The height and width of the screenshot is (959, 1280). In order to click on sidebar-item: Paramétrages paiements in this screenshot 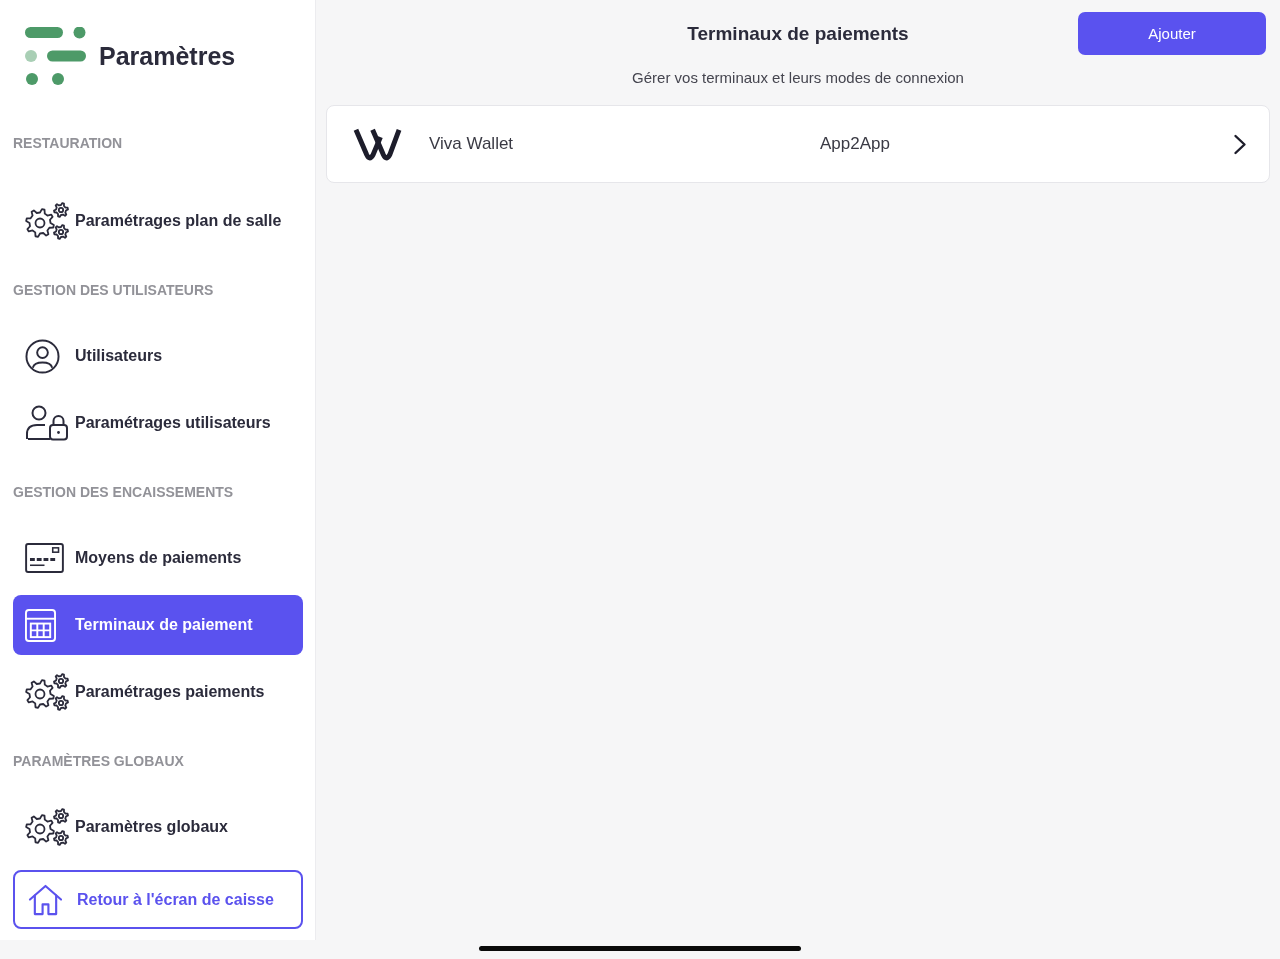, I will do `click(158, 692)`.